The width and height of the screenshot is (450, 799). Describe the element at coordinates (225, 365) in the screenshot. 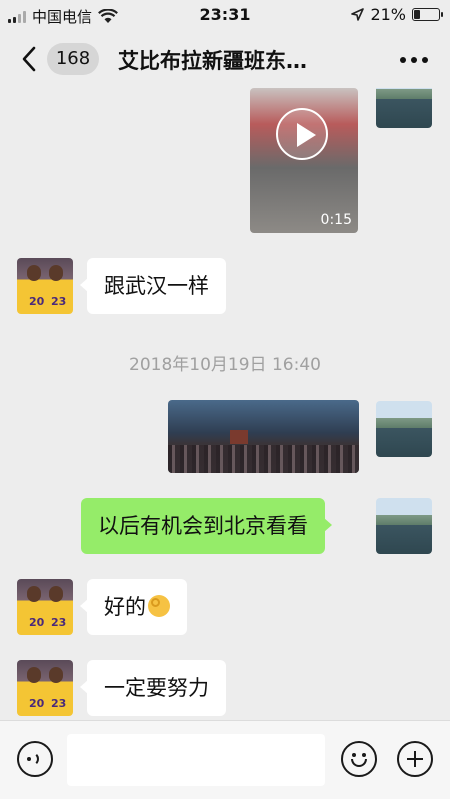

I see `timestamp-label: 2018年10月19日 16:40` at that location.